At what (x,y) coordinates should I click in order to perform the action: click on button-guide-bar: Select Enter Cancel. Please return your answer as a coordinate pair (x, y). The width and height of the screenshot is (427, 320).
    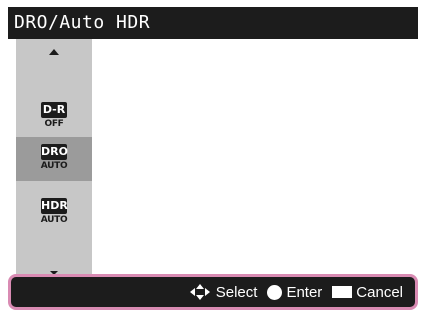
    Looking at the image, I should click on (213, 292).